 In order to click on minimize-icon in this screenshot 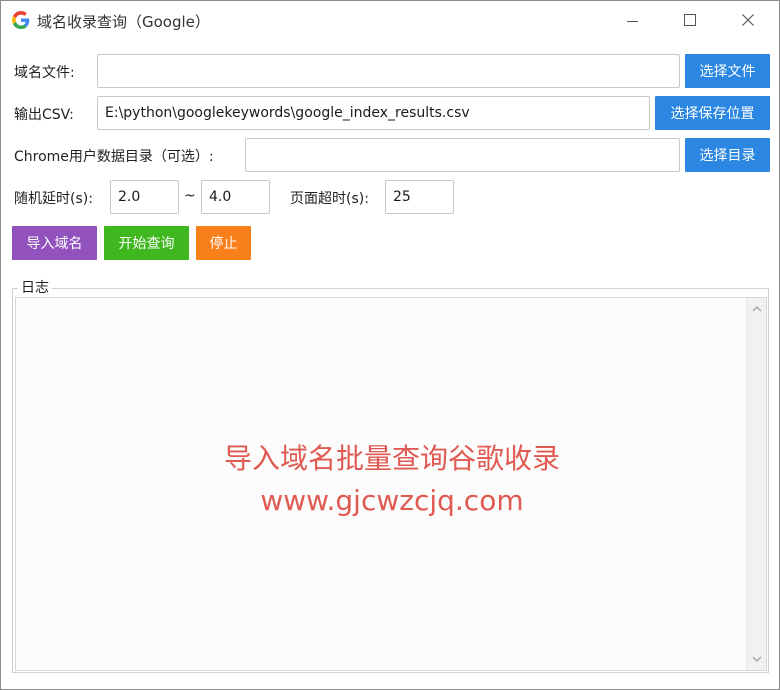, I will do `click(632, 21)`.